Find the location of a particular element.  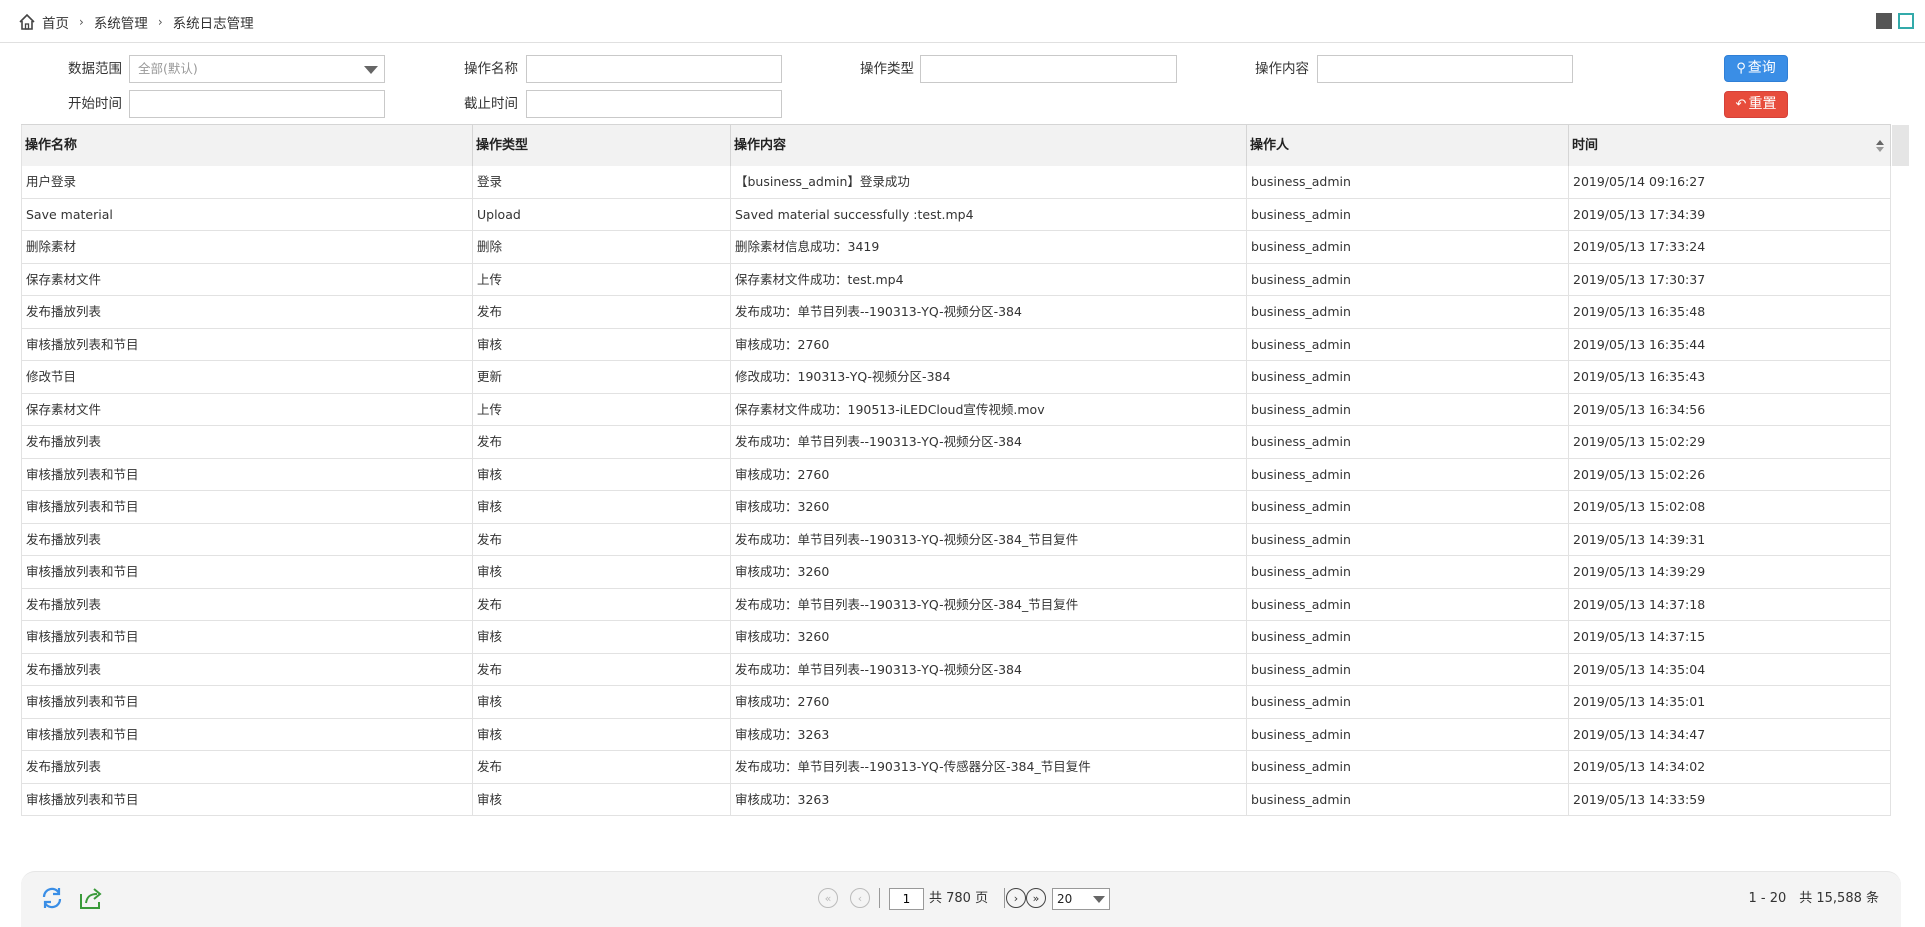

page-number-input is located at coordinates (906, 899).